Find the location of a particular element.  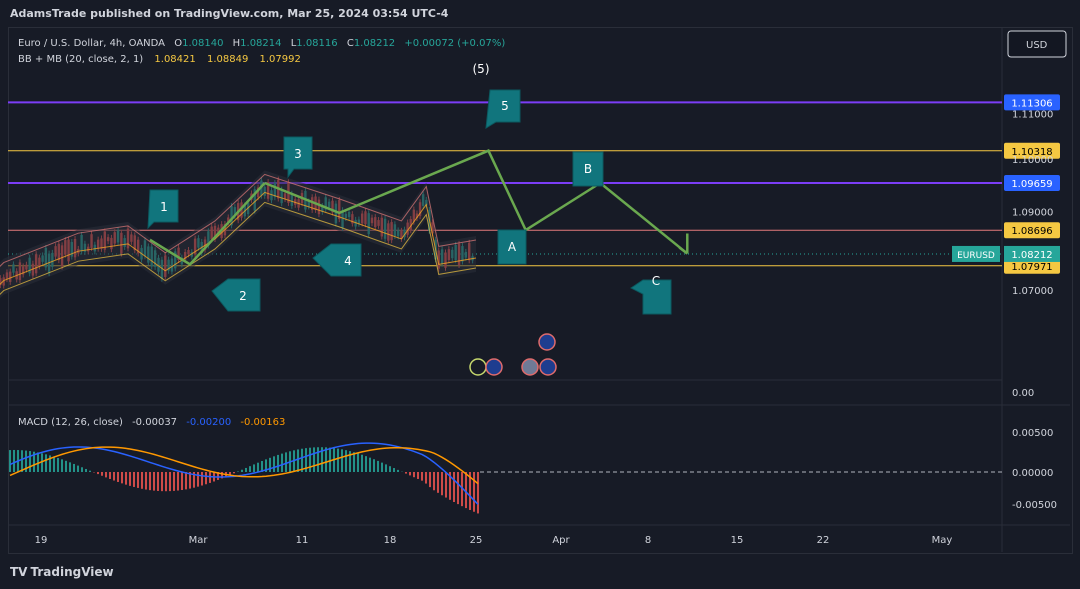

level-price-tag-text: 1.09659 is located at coordinates (1031, 184).